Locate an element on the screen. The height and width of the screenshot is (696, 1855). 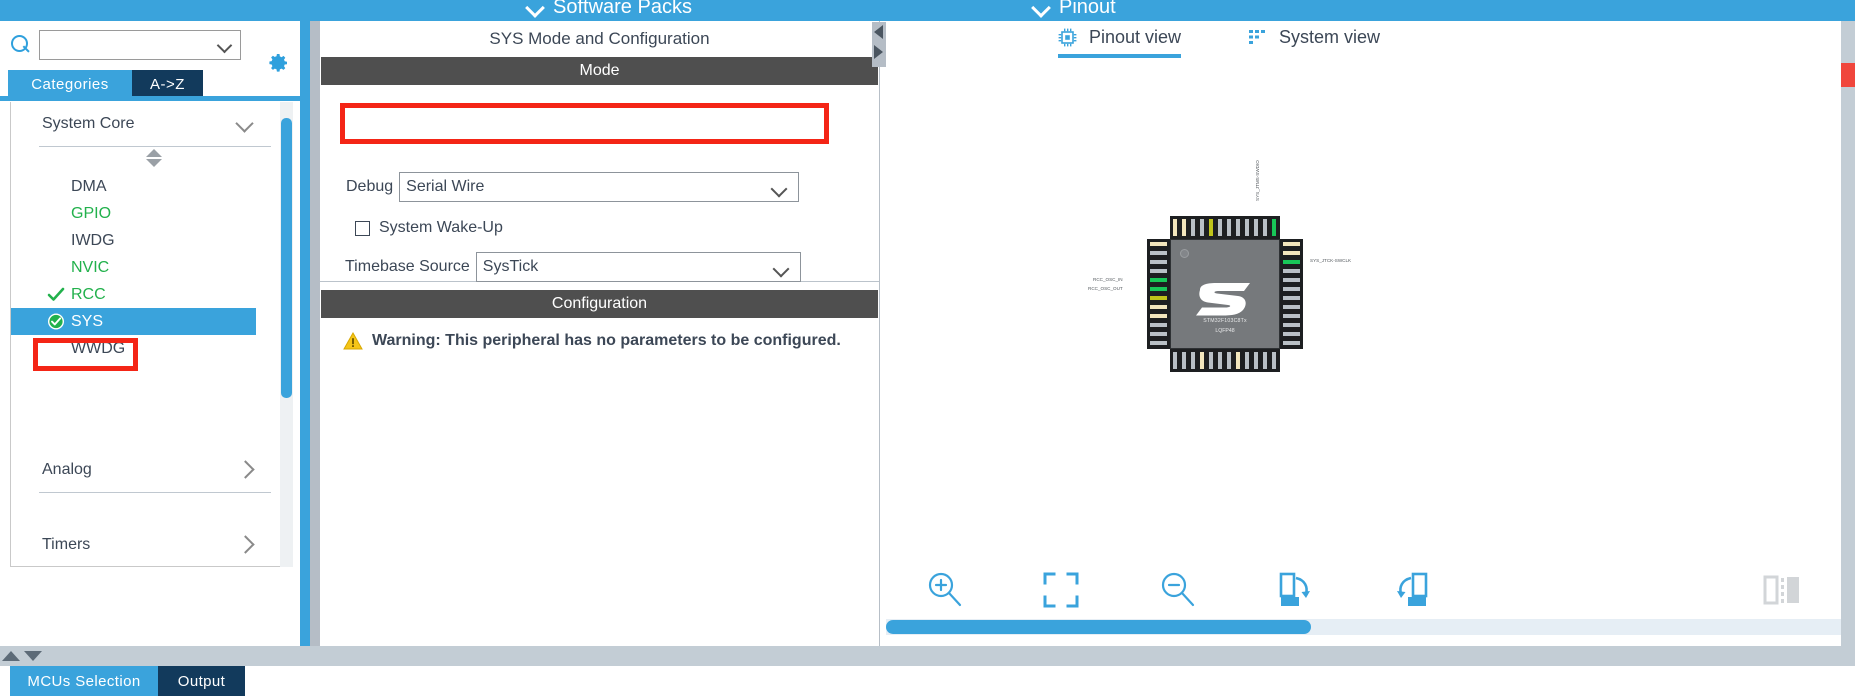
timebase-select: SysTick is located at coordinates (638, 267).